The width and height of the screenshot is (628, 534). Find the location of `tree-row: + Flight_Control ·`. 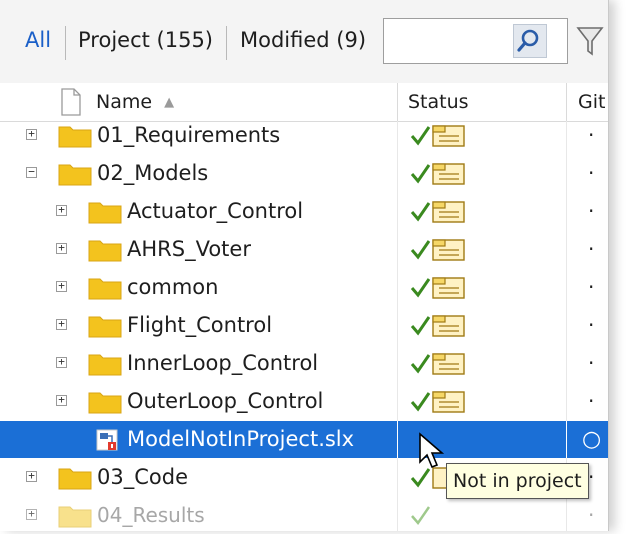

tree-row: + Flight_Control · is located at coordinates (304, 325).